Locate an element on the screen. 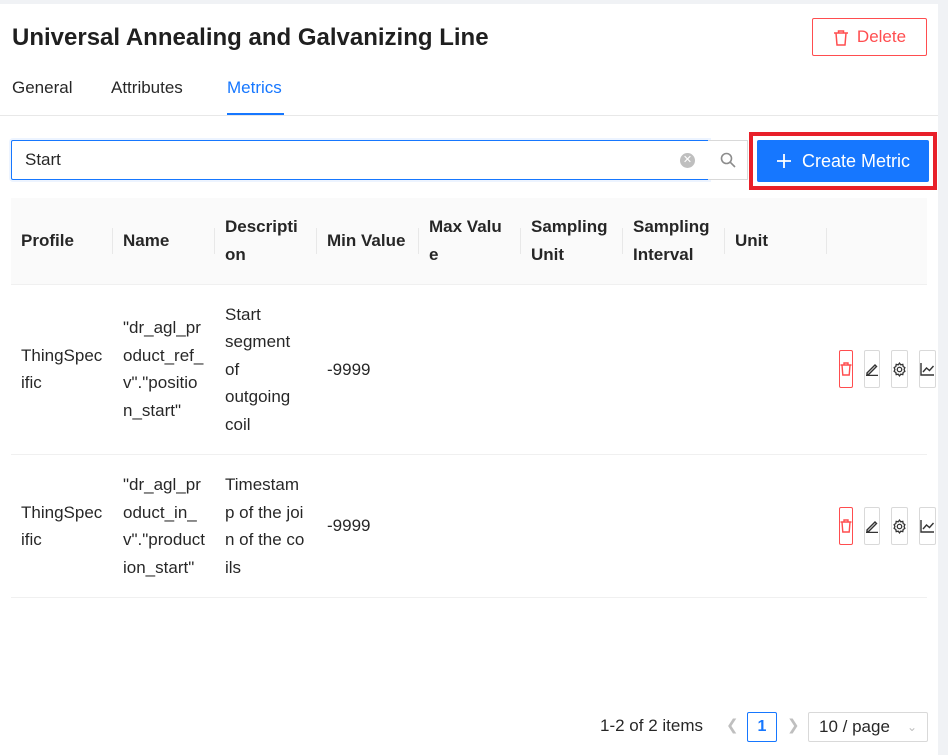 The image size is (948, 755). tab-general: General is located at coordinates (42, 88).